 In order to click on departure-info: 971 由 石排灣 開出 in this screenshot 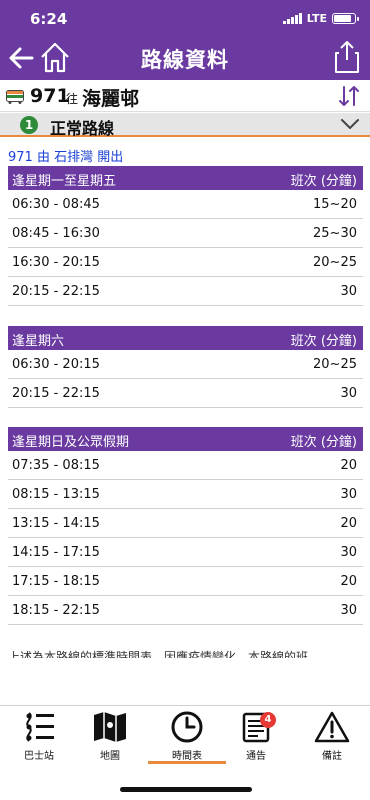, I will do `click(66, 157)`.